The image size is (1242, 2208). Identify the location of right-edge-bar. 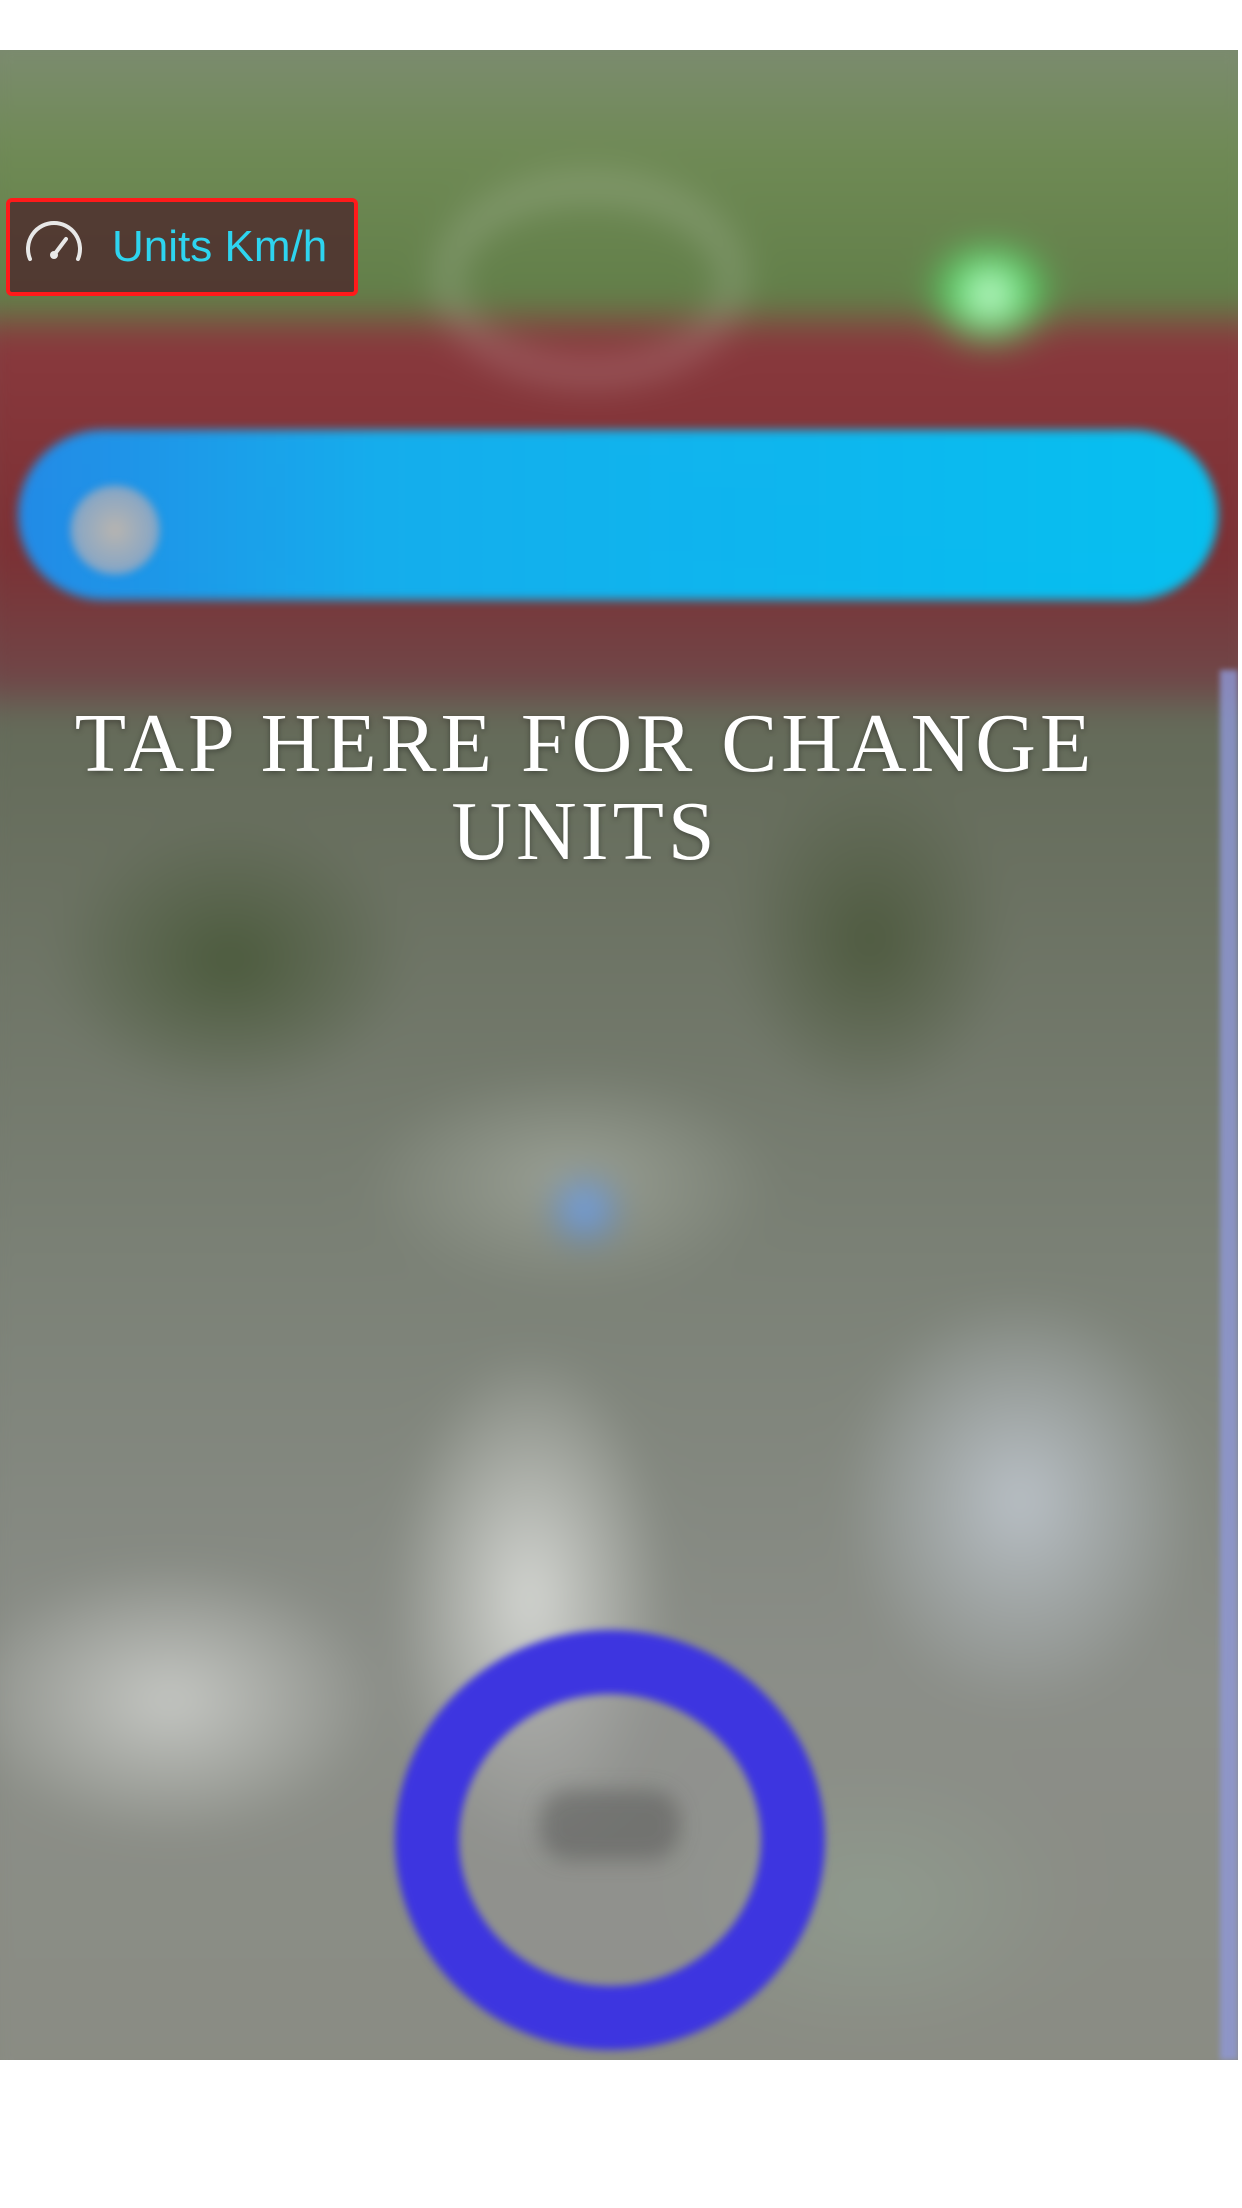
(1229, 1365).